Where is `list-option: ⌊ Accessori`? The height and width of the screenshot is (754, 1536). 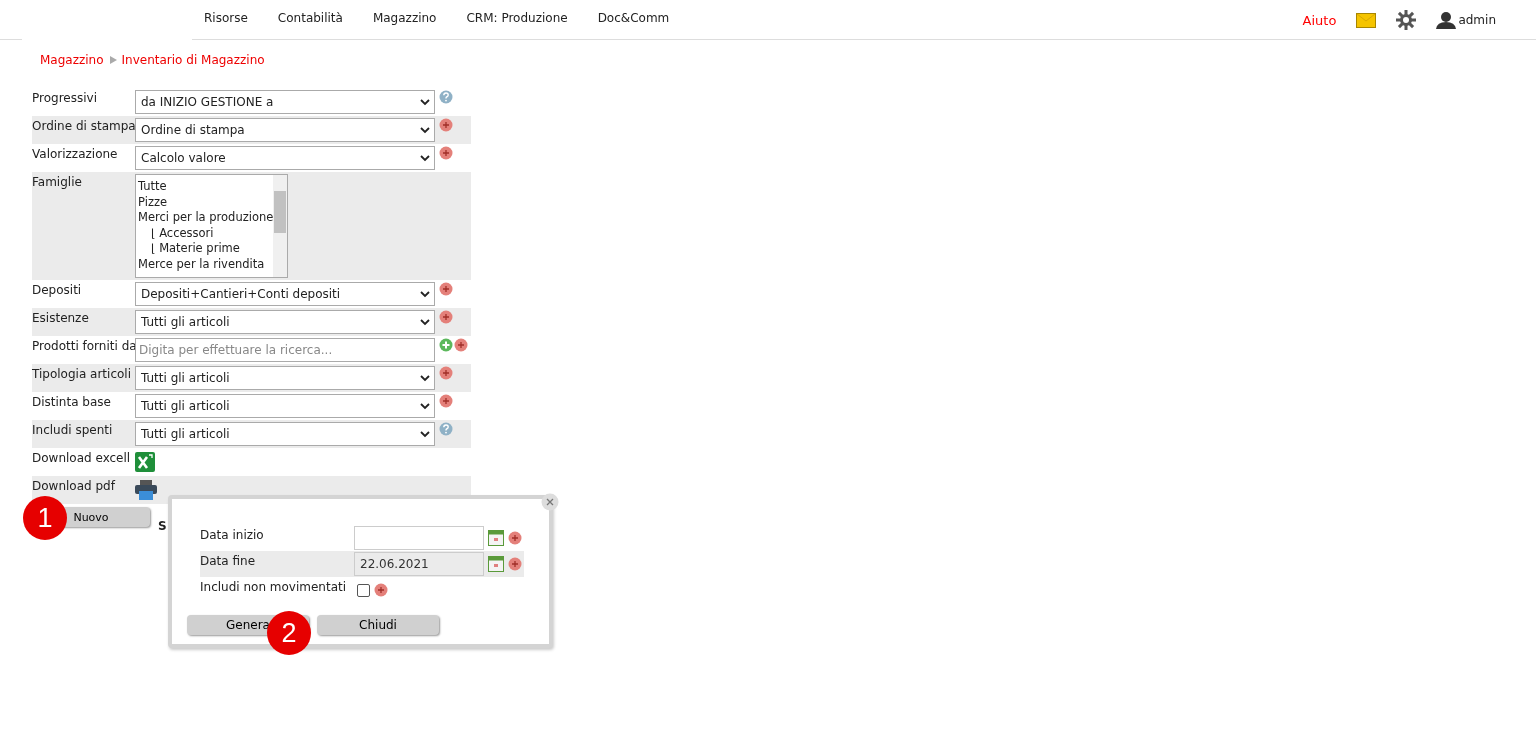
list-option: ⌊ Accessori is located at coordinates (204, 233).